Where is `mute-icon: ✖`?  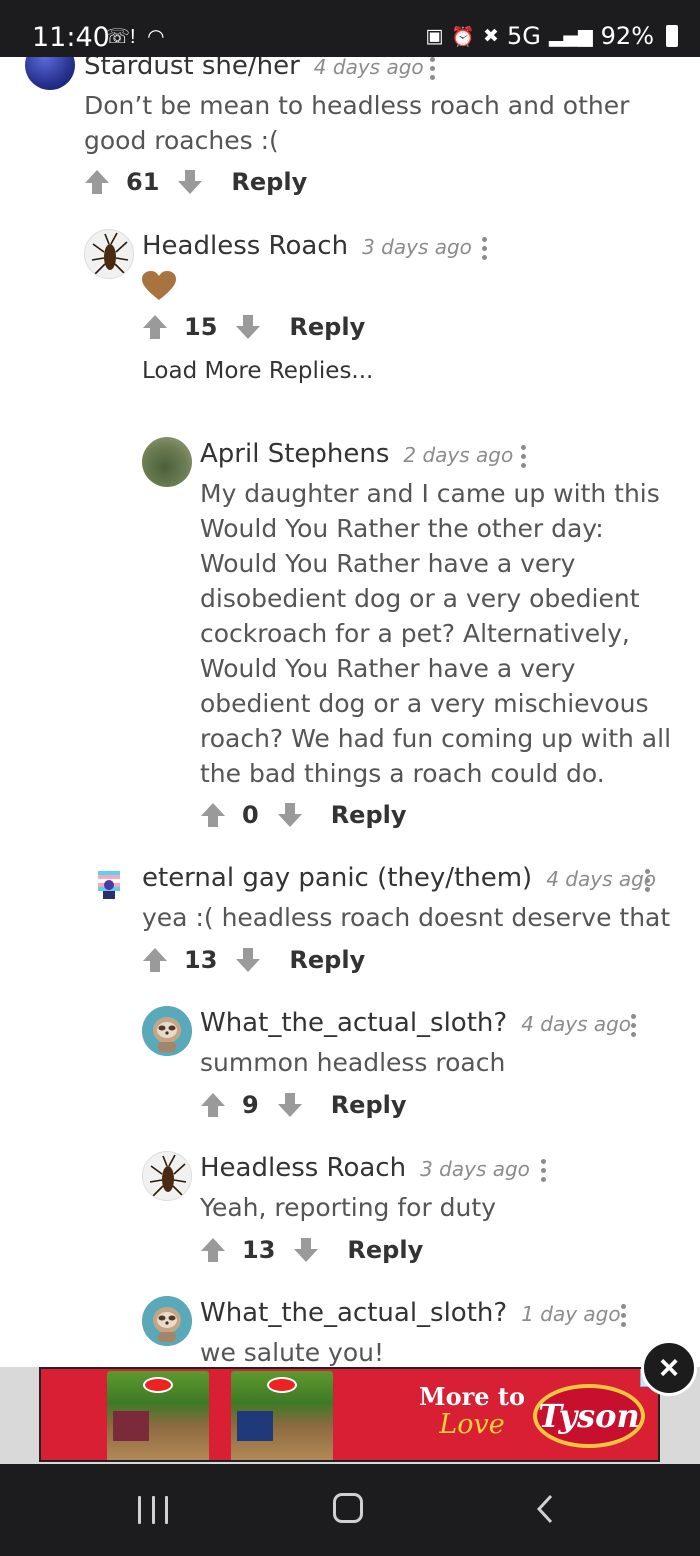
mute-icon: ✖ is located at coordinates (491, 36).